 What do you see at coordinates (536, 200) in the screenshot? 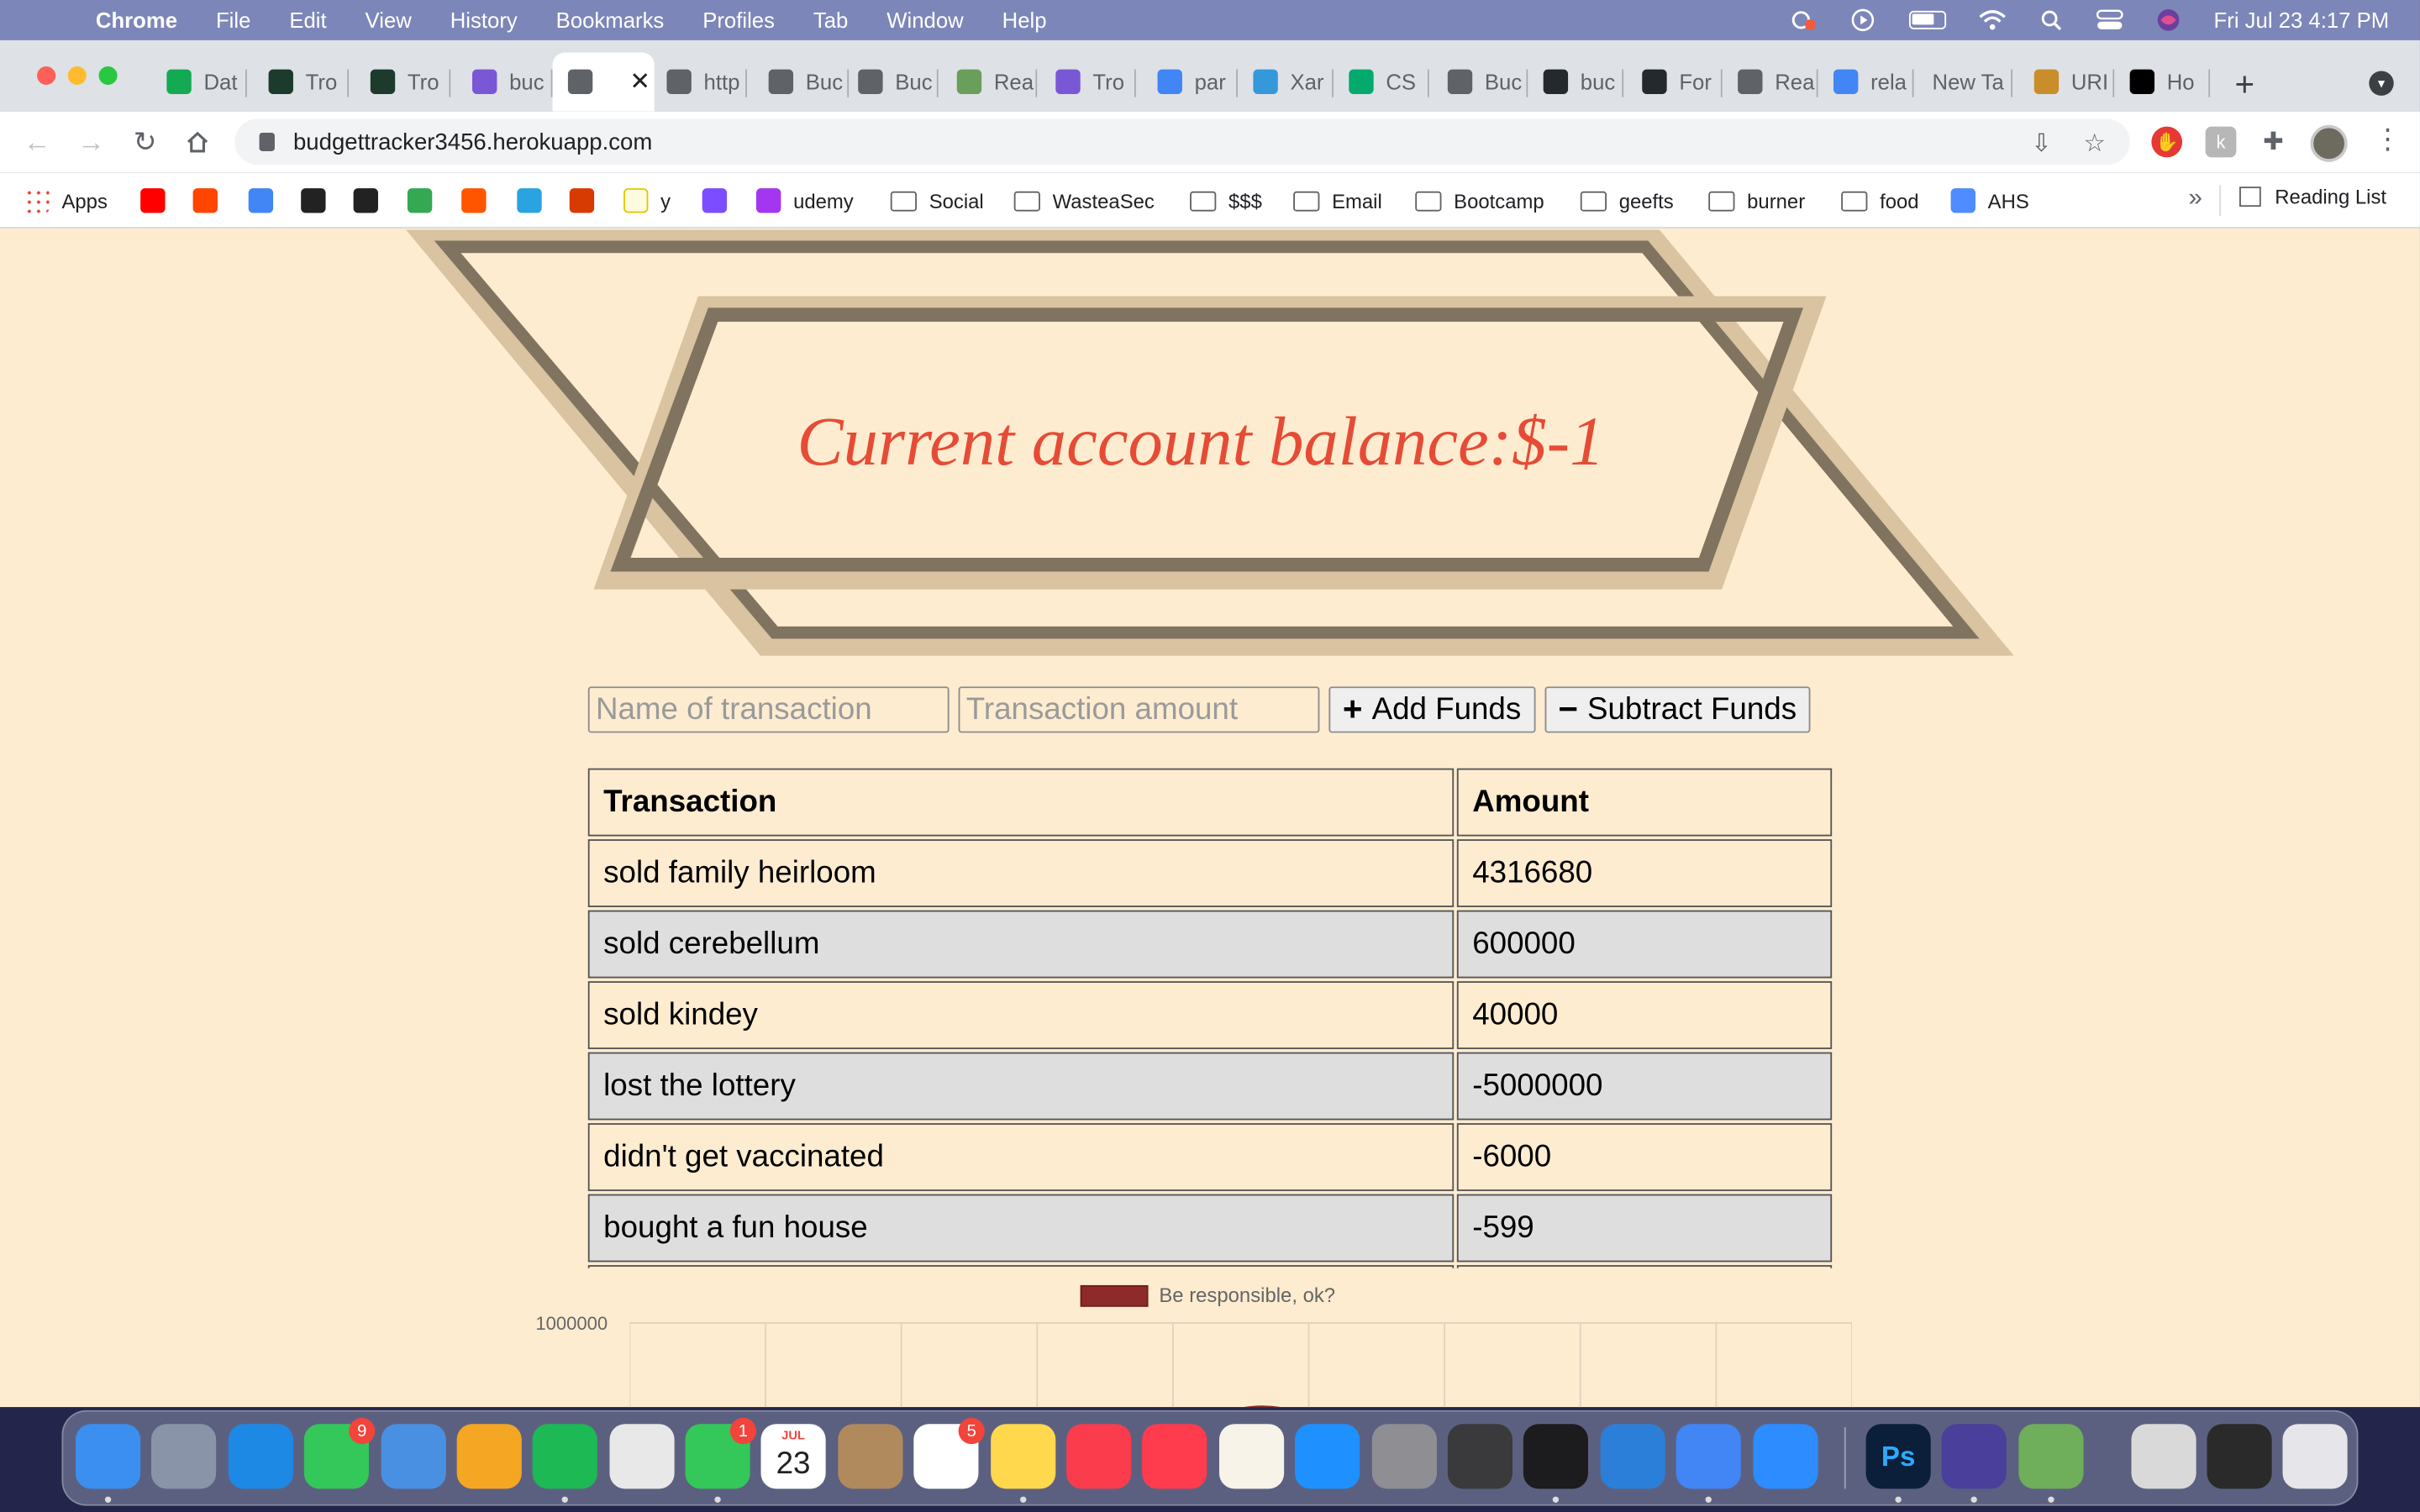
I see `bookmark-stripe` at bounding box center [536, 200].